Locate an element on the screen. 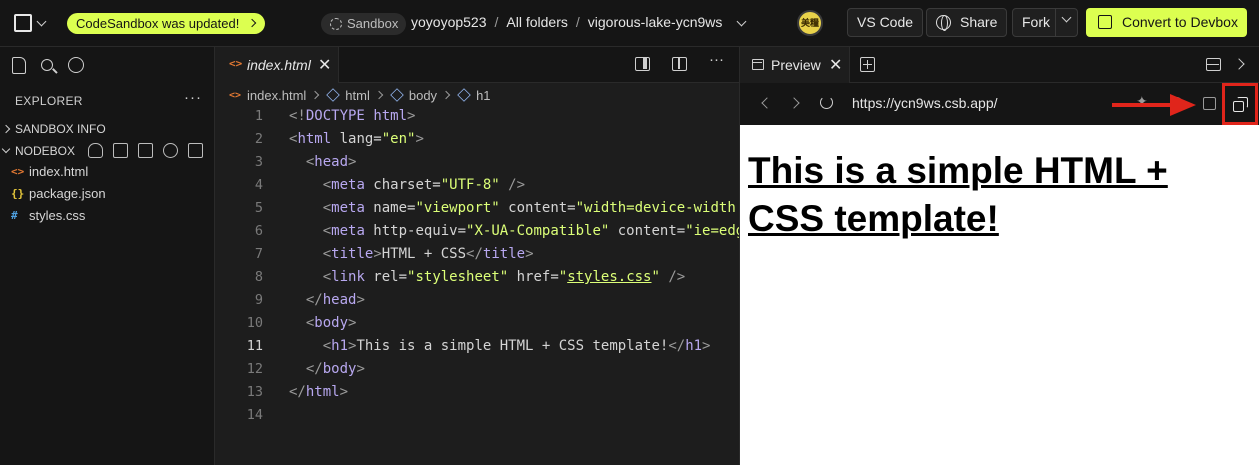 The image size is (1259, 465). file-item-package-json: {} package.json is located at coordinates (107, 194).